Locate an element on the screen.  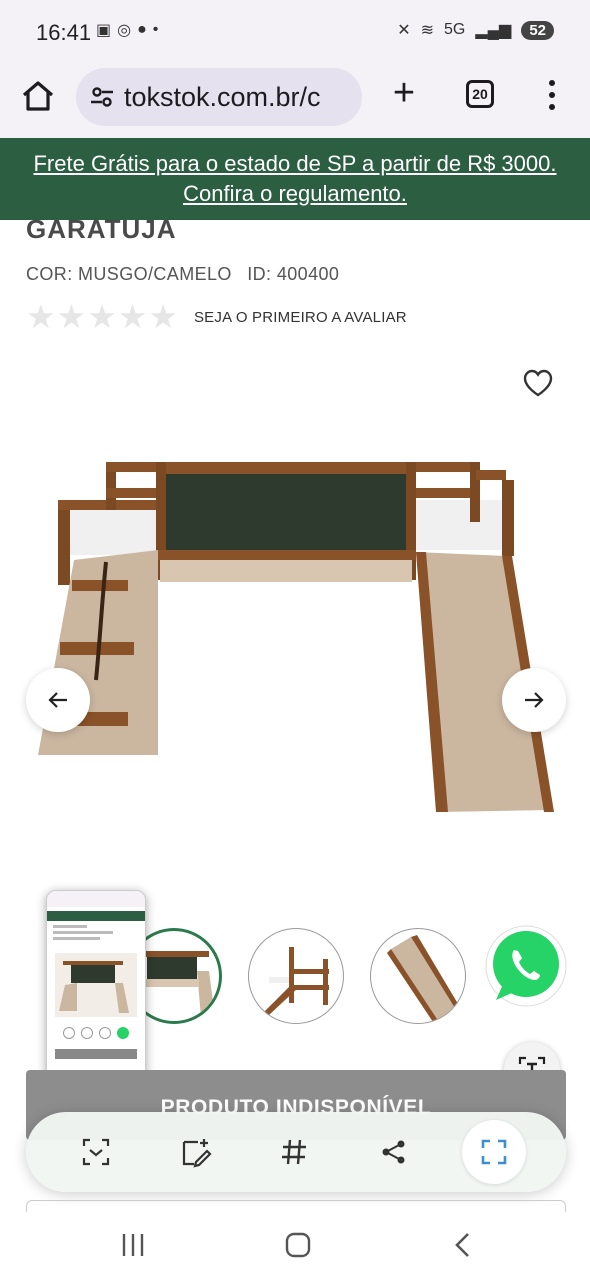
whatsapp-icon: ◎ is located at coordinates (124, 30).